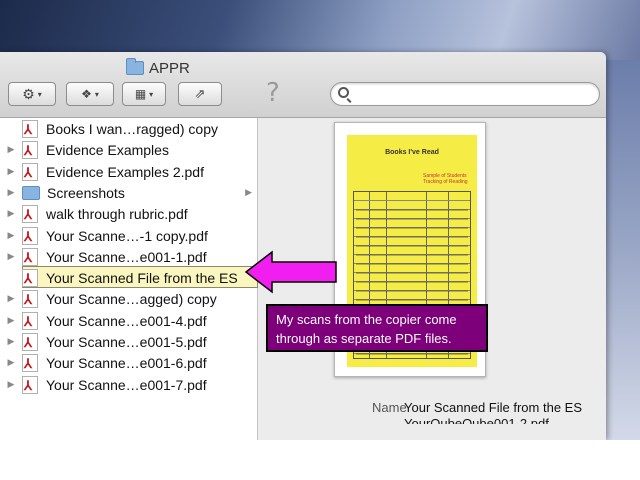 Image resolution: width=640 pixels, height=480 pixels. I want to click on search-icon, so click(343, 92).